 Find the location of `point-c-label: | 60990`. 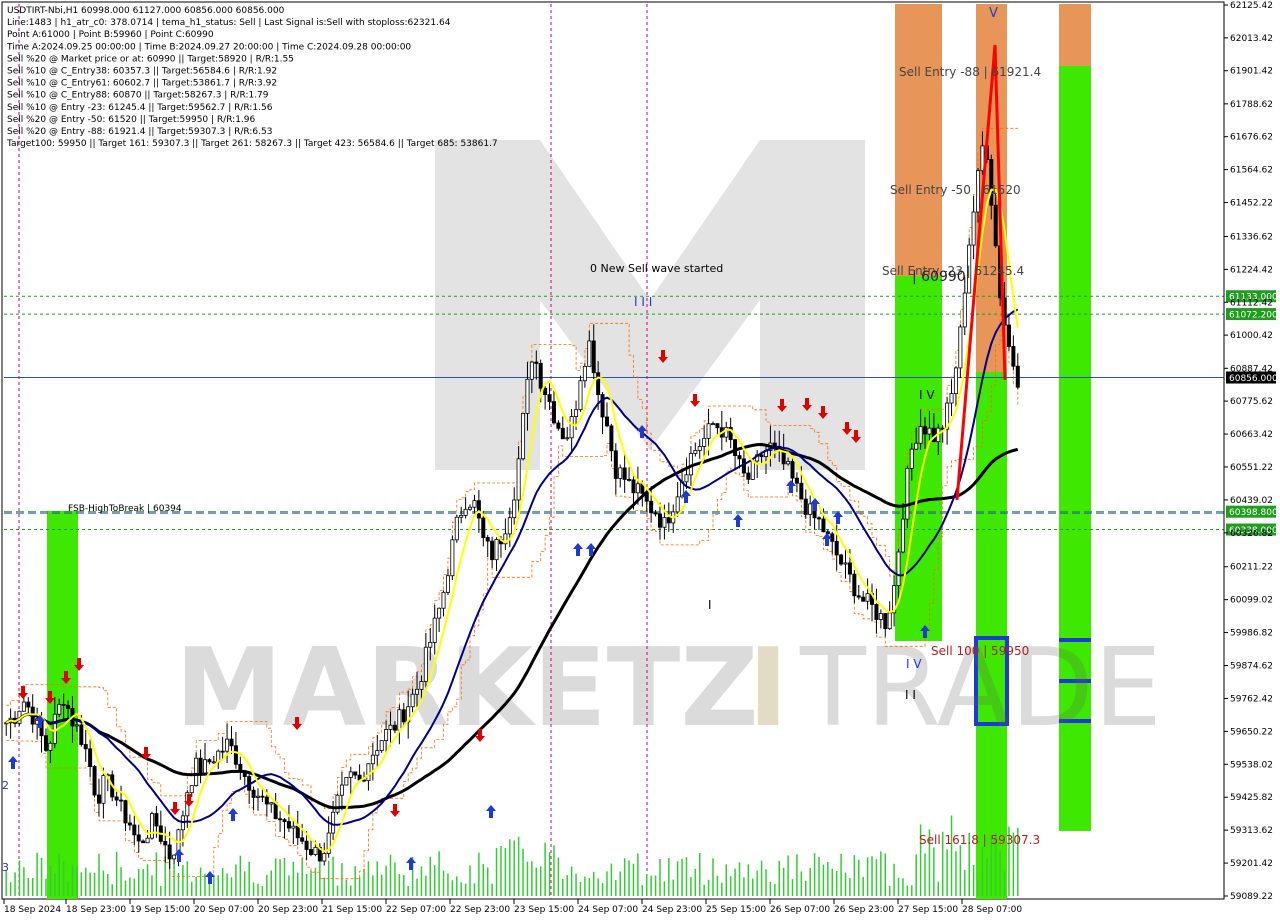

point-c-label: | 60990 is located at coordinates (939, 277).